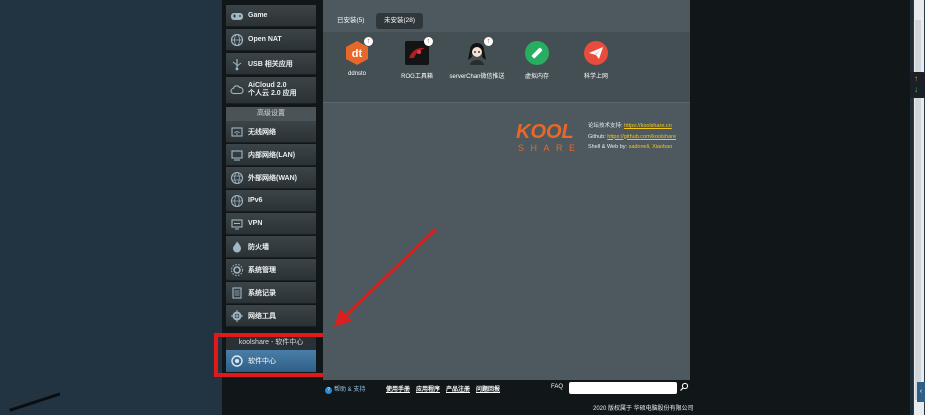 This screenshot has height=415, width=925. What do you see at coordinates (272, 93) in the screenshot?
I see `sidebar-item-sublabel: 个人云 2.0 应用` at bounding box center [272, 93].